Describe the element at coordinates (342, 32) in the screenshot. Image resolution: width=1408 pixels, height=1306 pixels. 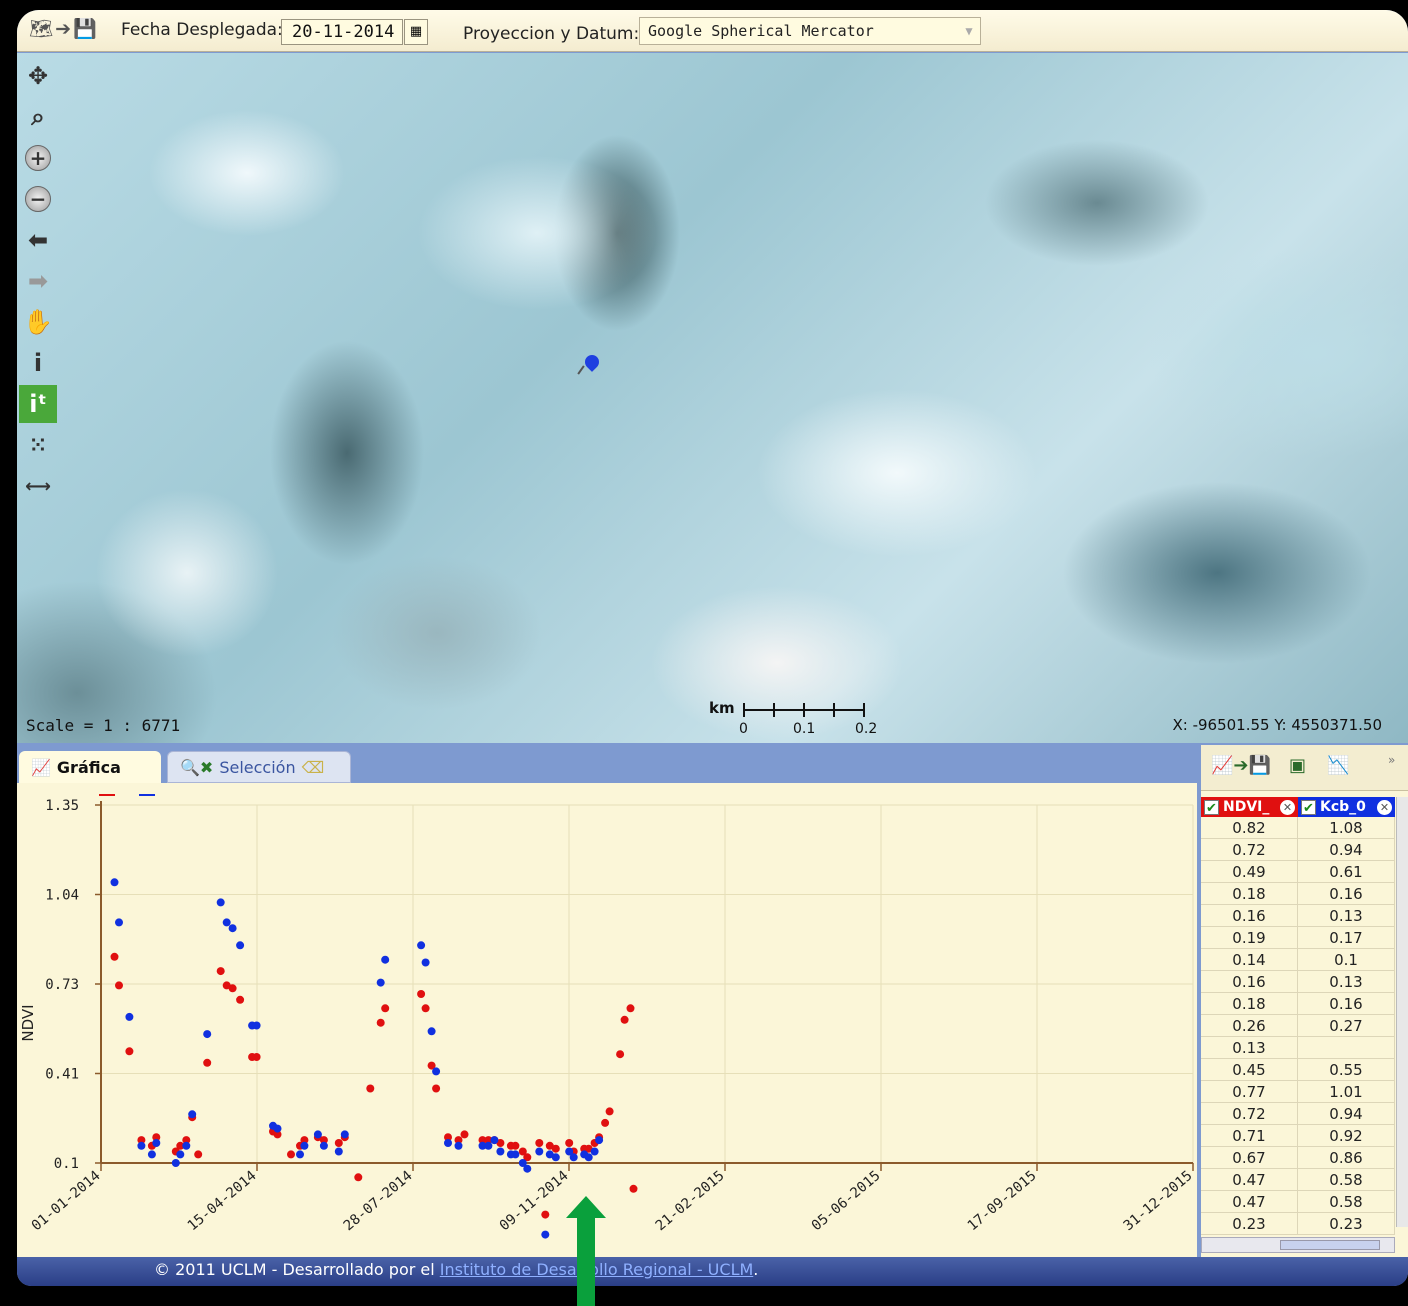
I see `date-input: 20-11-2014` at that location.